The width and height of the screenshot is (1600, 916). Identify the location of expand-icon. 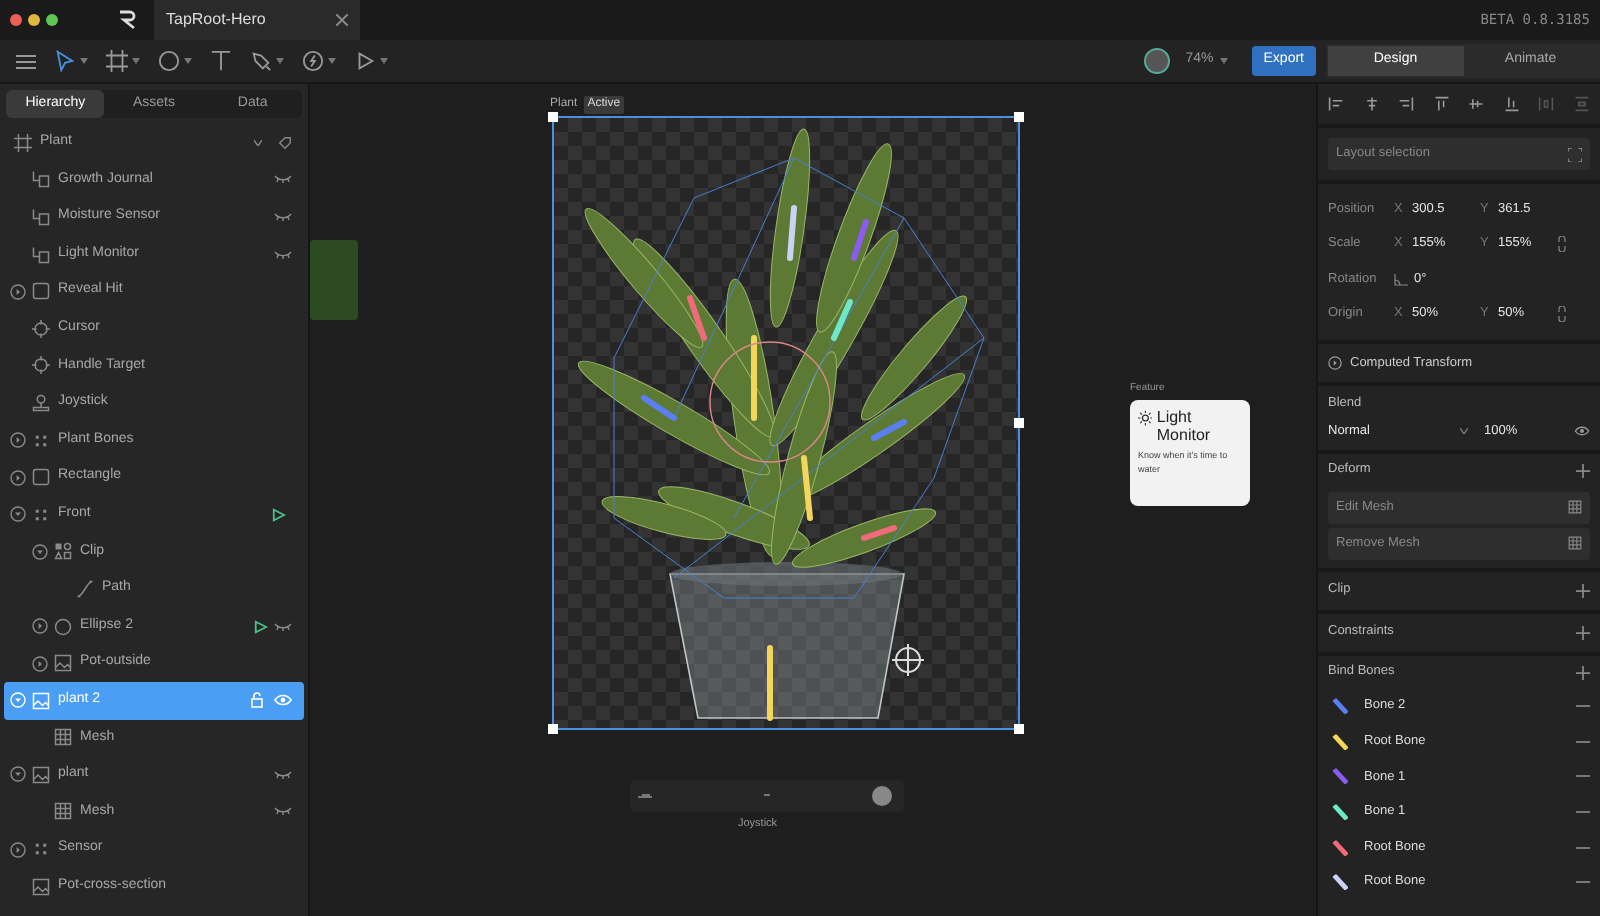
(1575, 154).